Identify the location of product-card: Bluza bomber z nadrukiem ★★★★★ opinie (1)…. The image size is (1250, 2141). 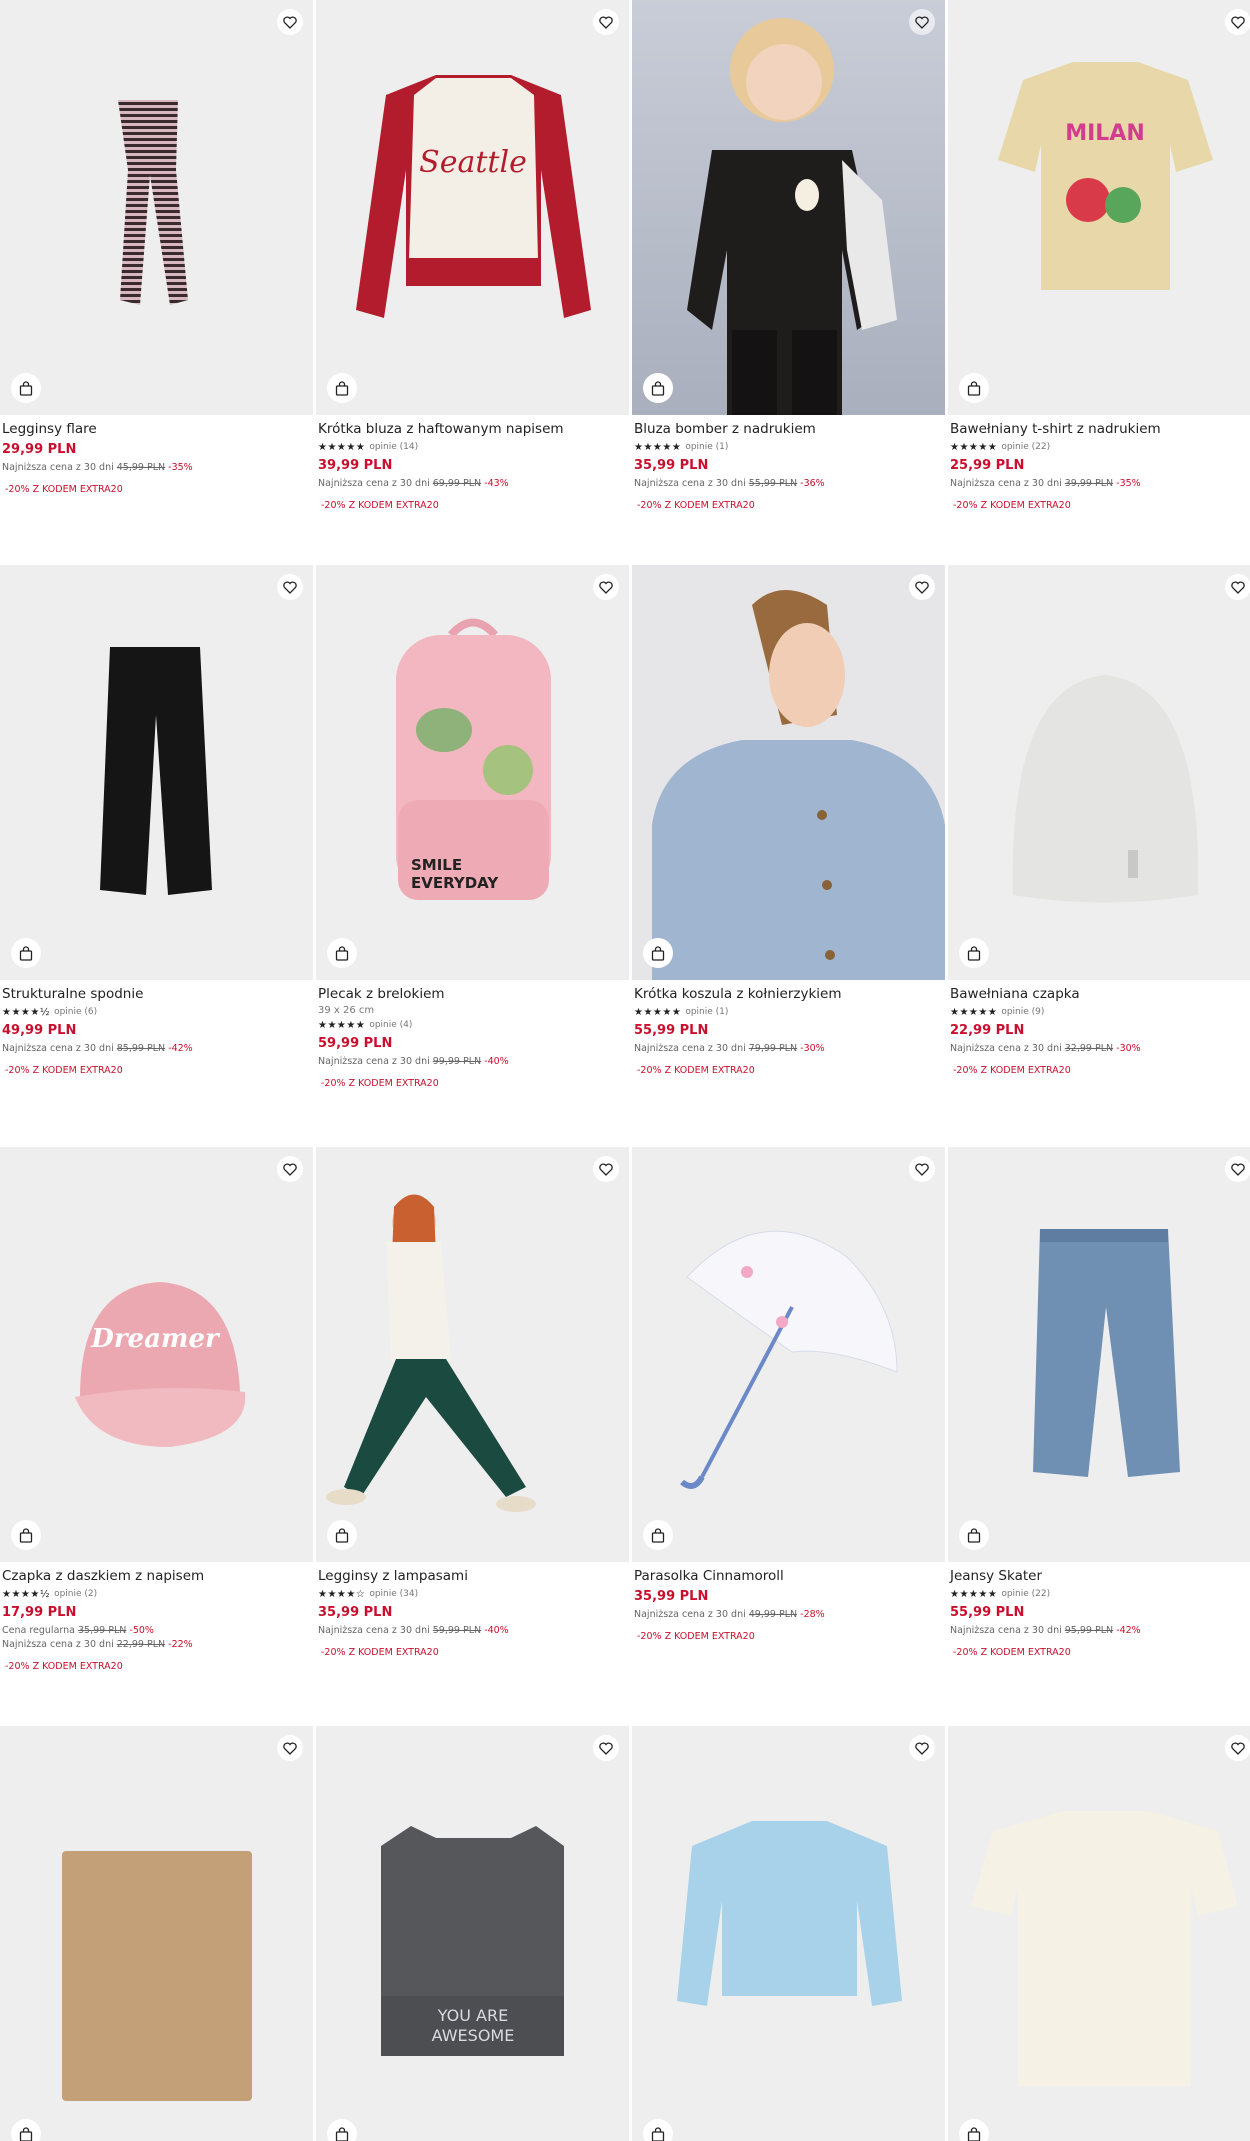
(788, 255).